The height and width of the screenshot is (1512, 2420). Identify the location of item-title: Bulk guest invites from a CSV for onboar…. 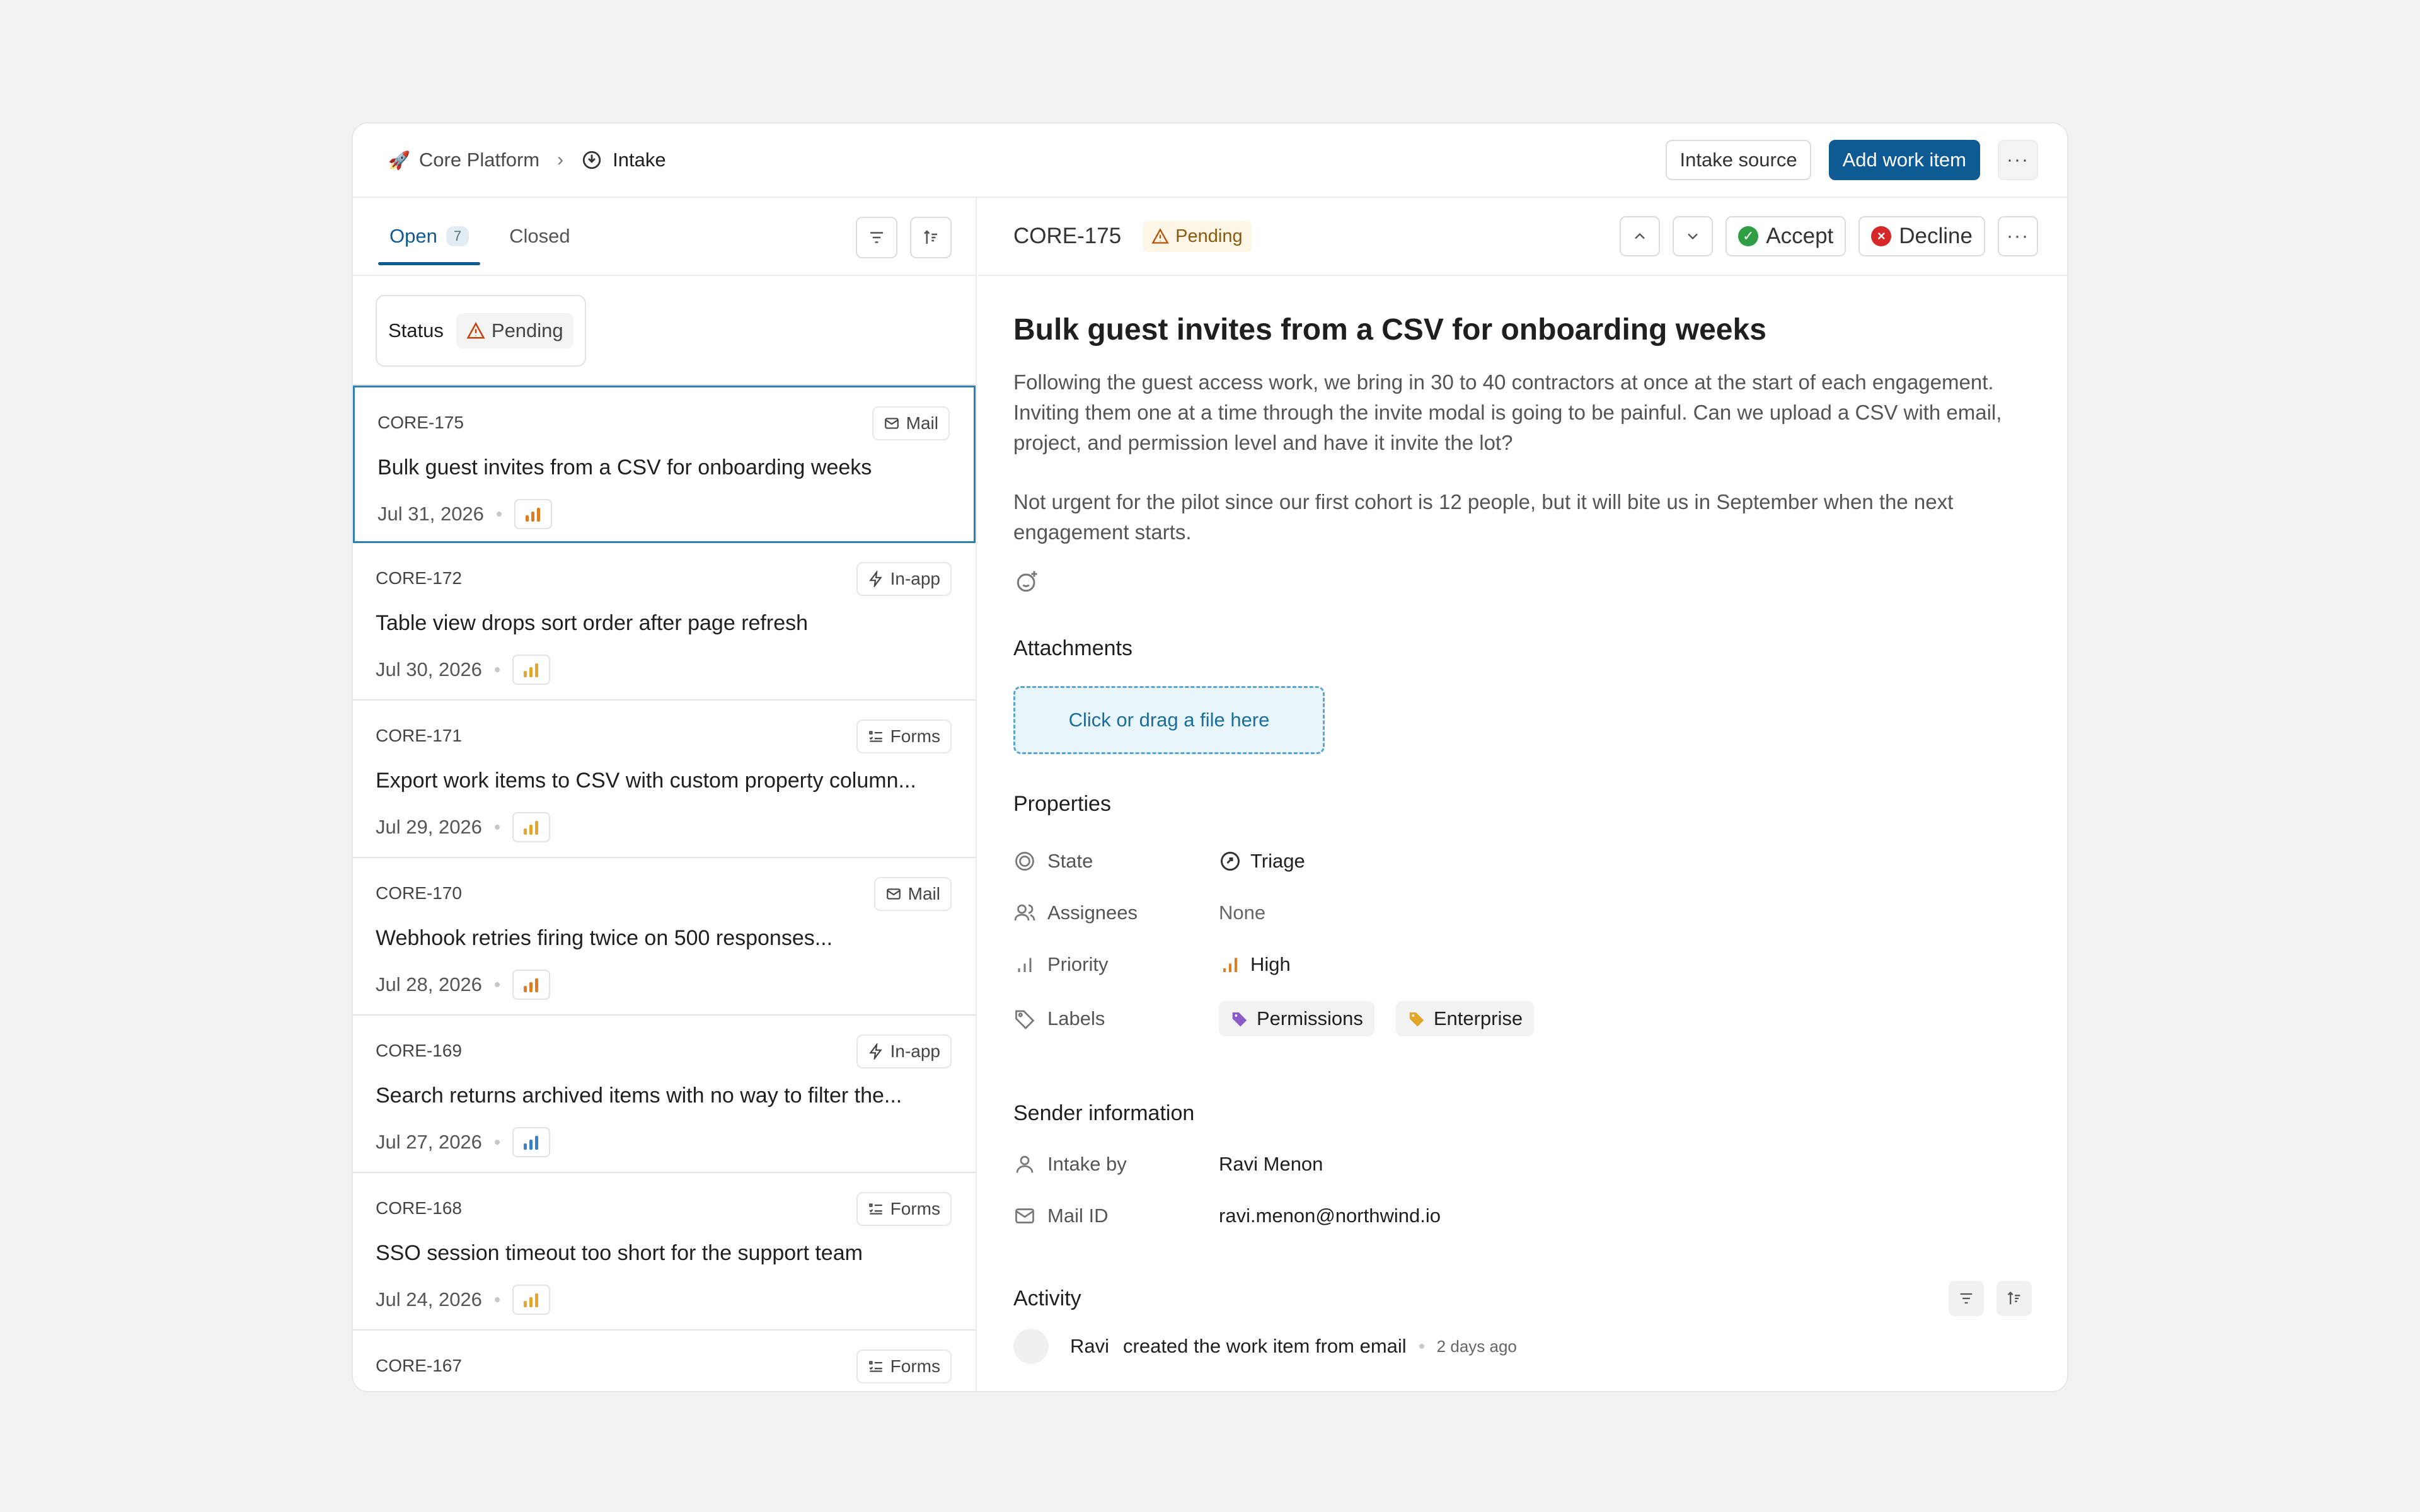
(624, 467).